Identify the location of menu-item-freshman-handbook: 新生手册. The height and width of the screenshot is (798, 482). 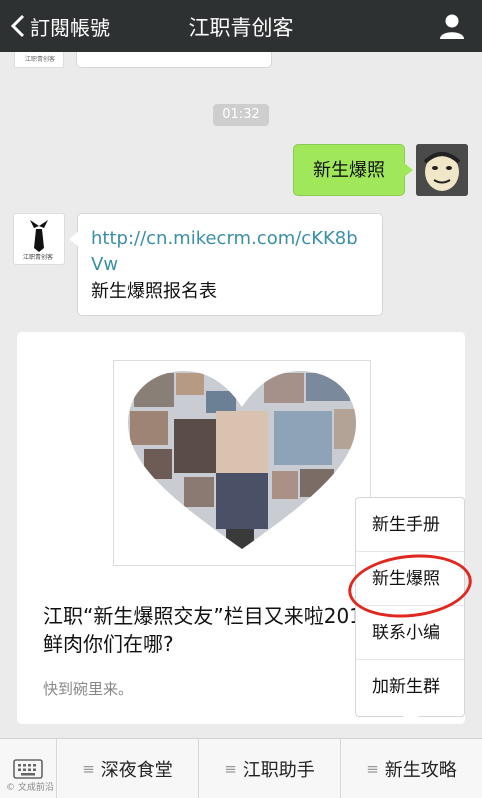
(410, 525).